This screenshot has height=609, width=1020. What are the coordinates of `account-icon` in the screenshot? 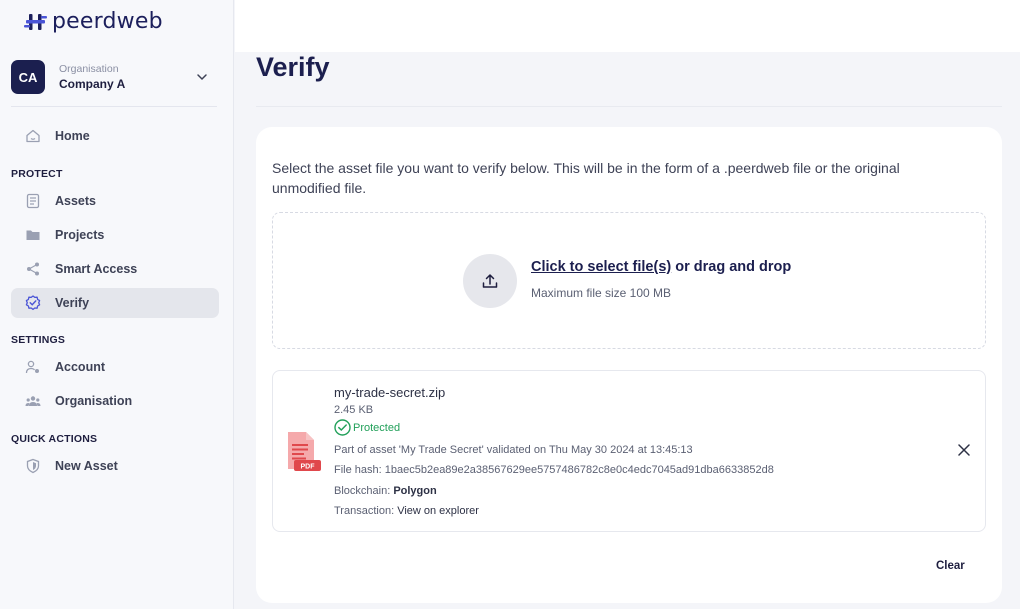 It's located at (33, 367).